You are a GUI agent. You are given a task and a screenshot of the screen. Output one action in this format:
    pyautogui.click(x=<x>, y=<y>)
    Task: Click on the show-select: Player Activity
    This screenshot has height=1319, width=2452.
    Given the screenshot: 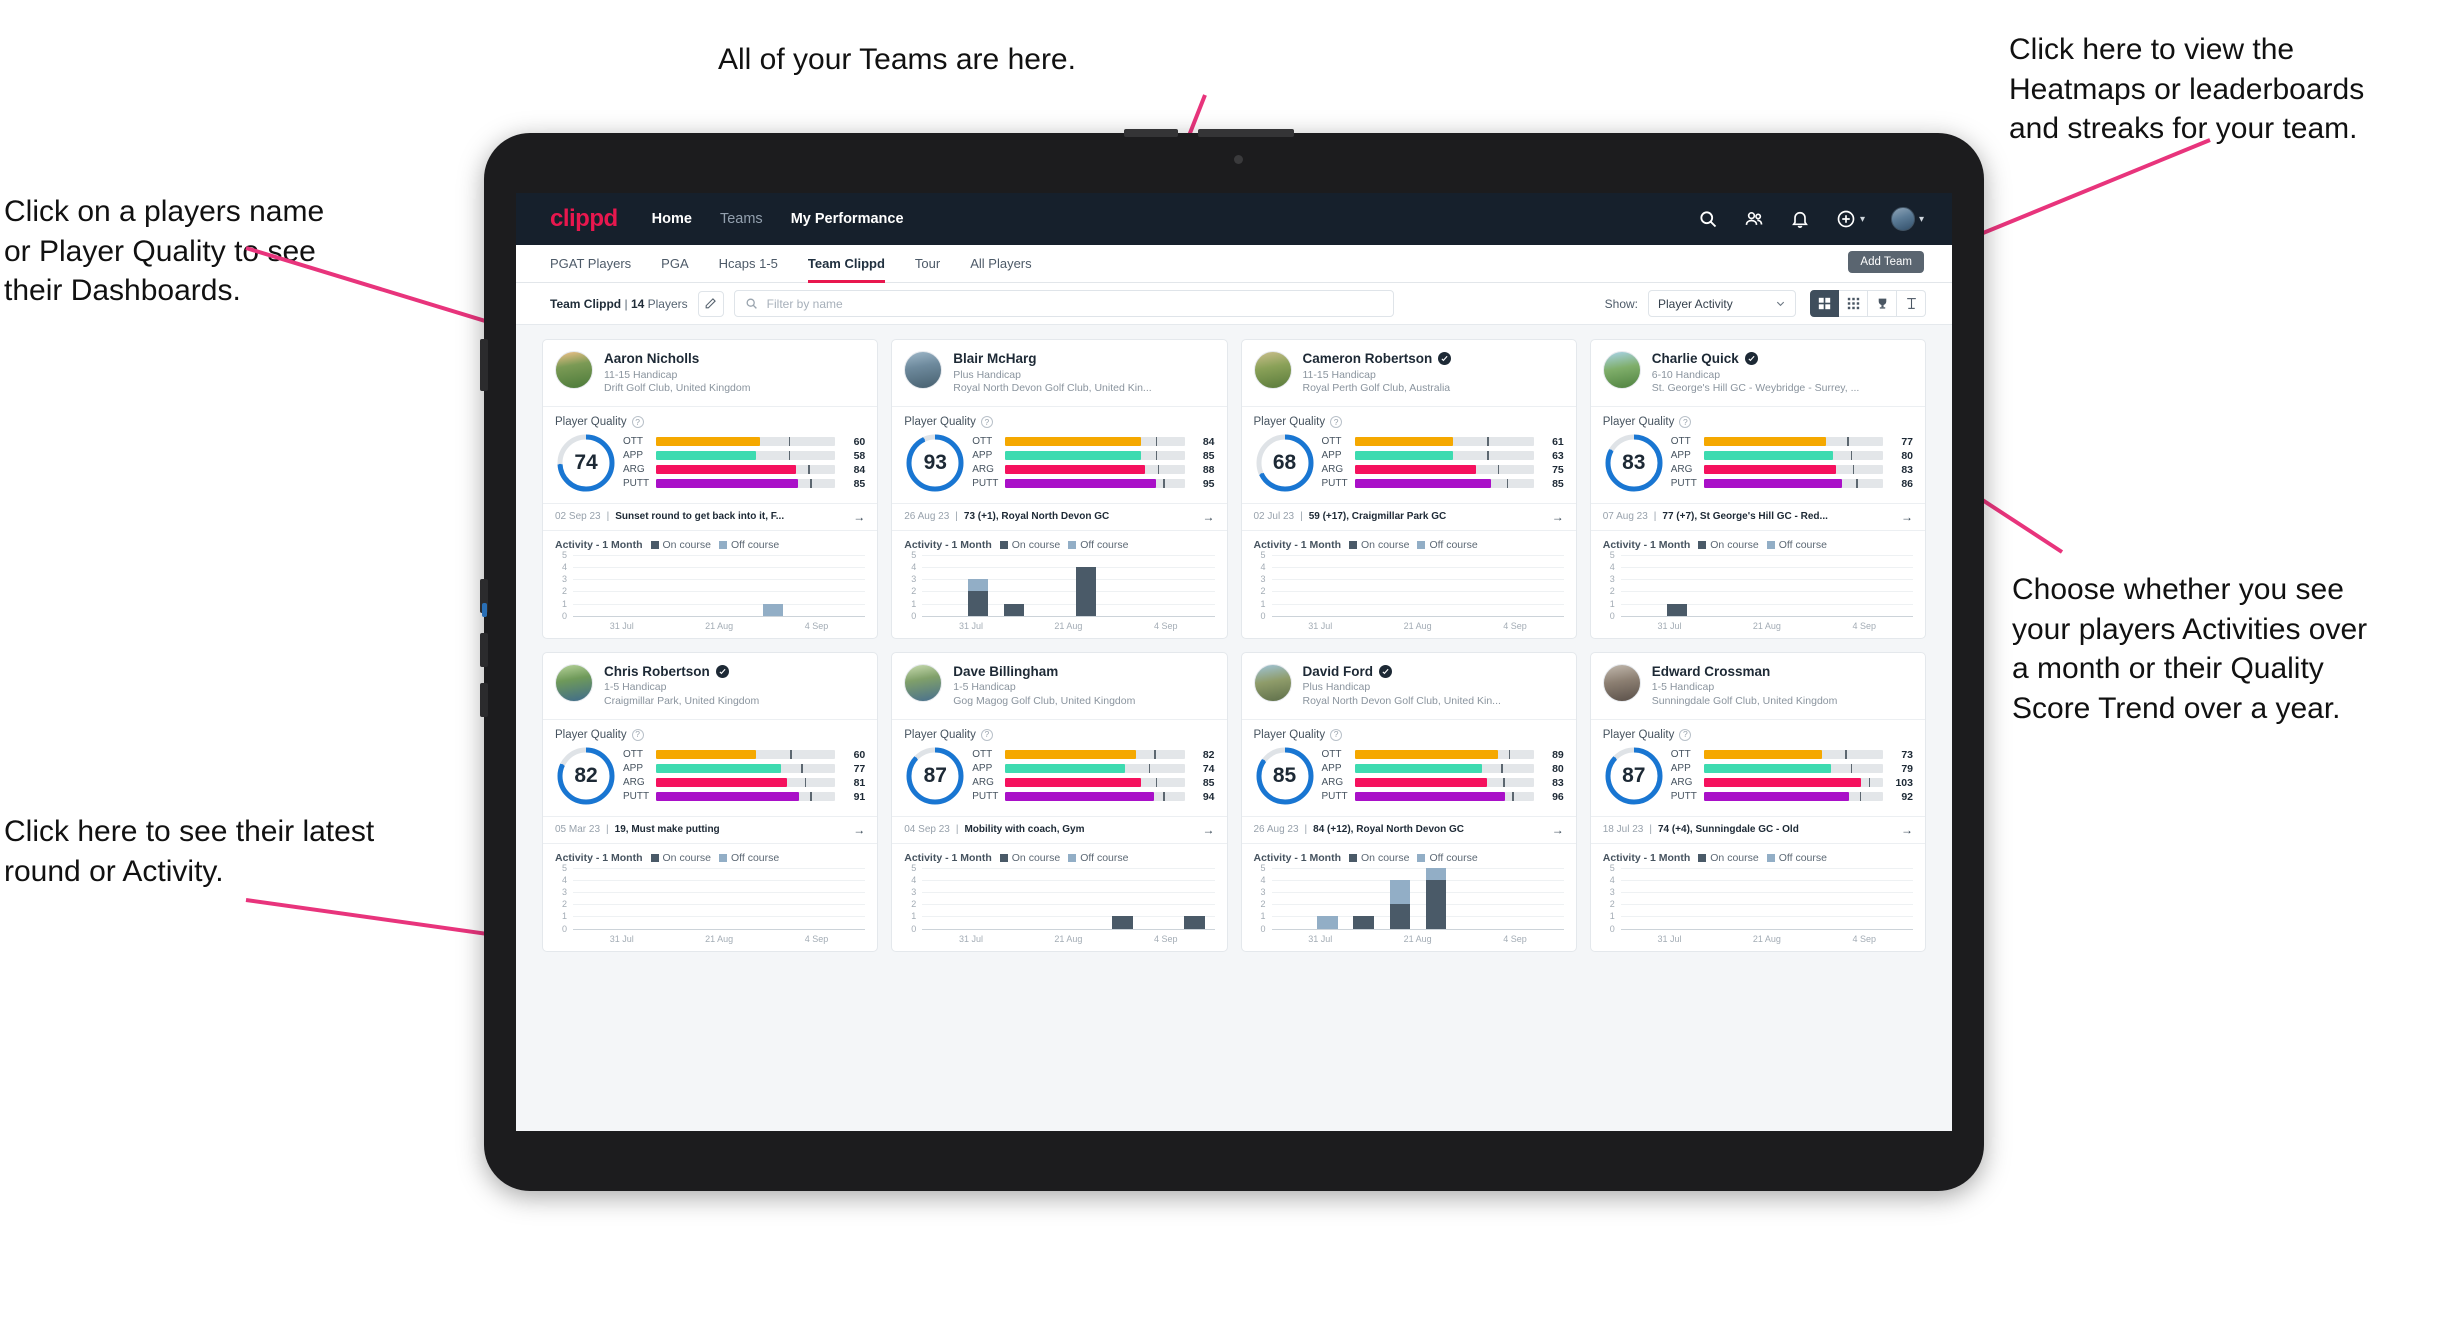 What is the action you would take?
    pyautogui.click(x=1722, y=303)
    